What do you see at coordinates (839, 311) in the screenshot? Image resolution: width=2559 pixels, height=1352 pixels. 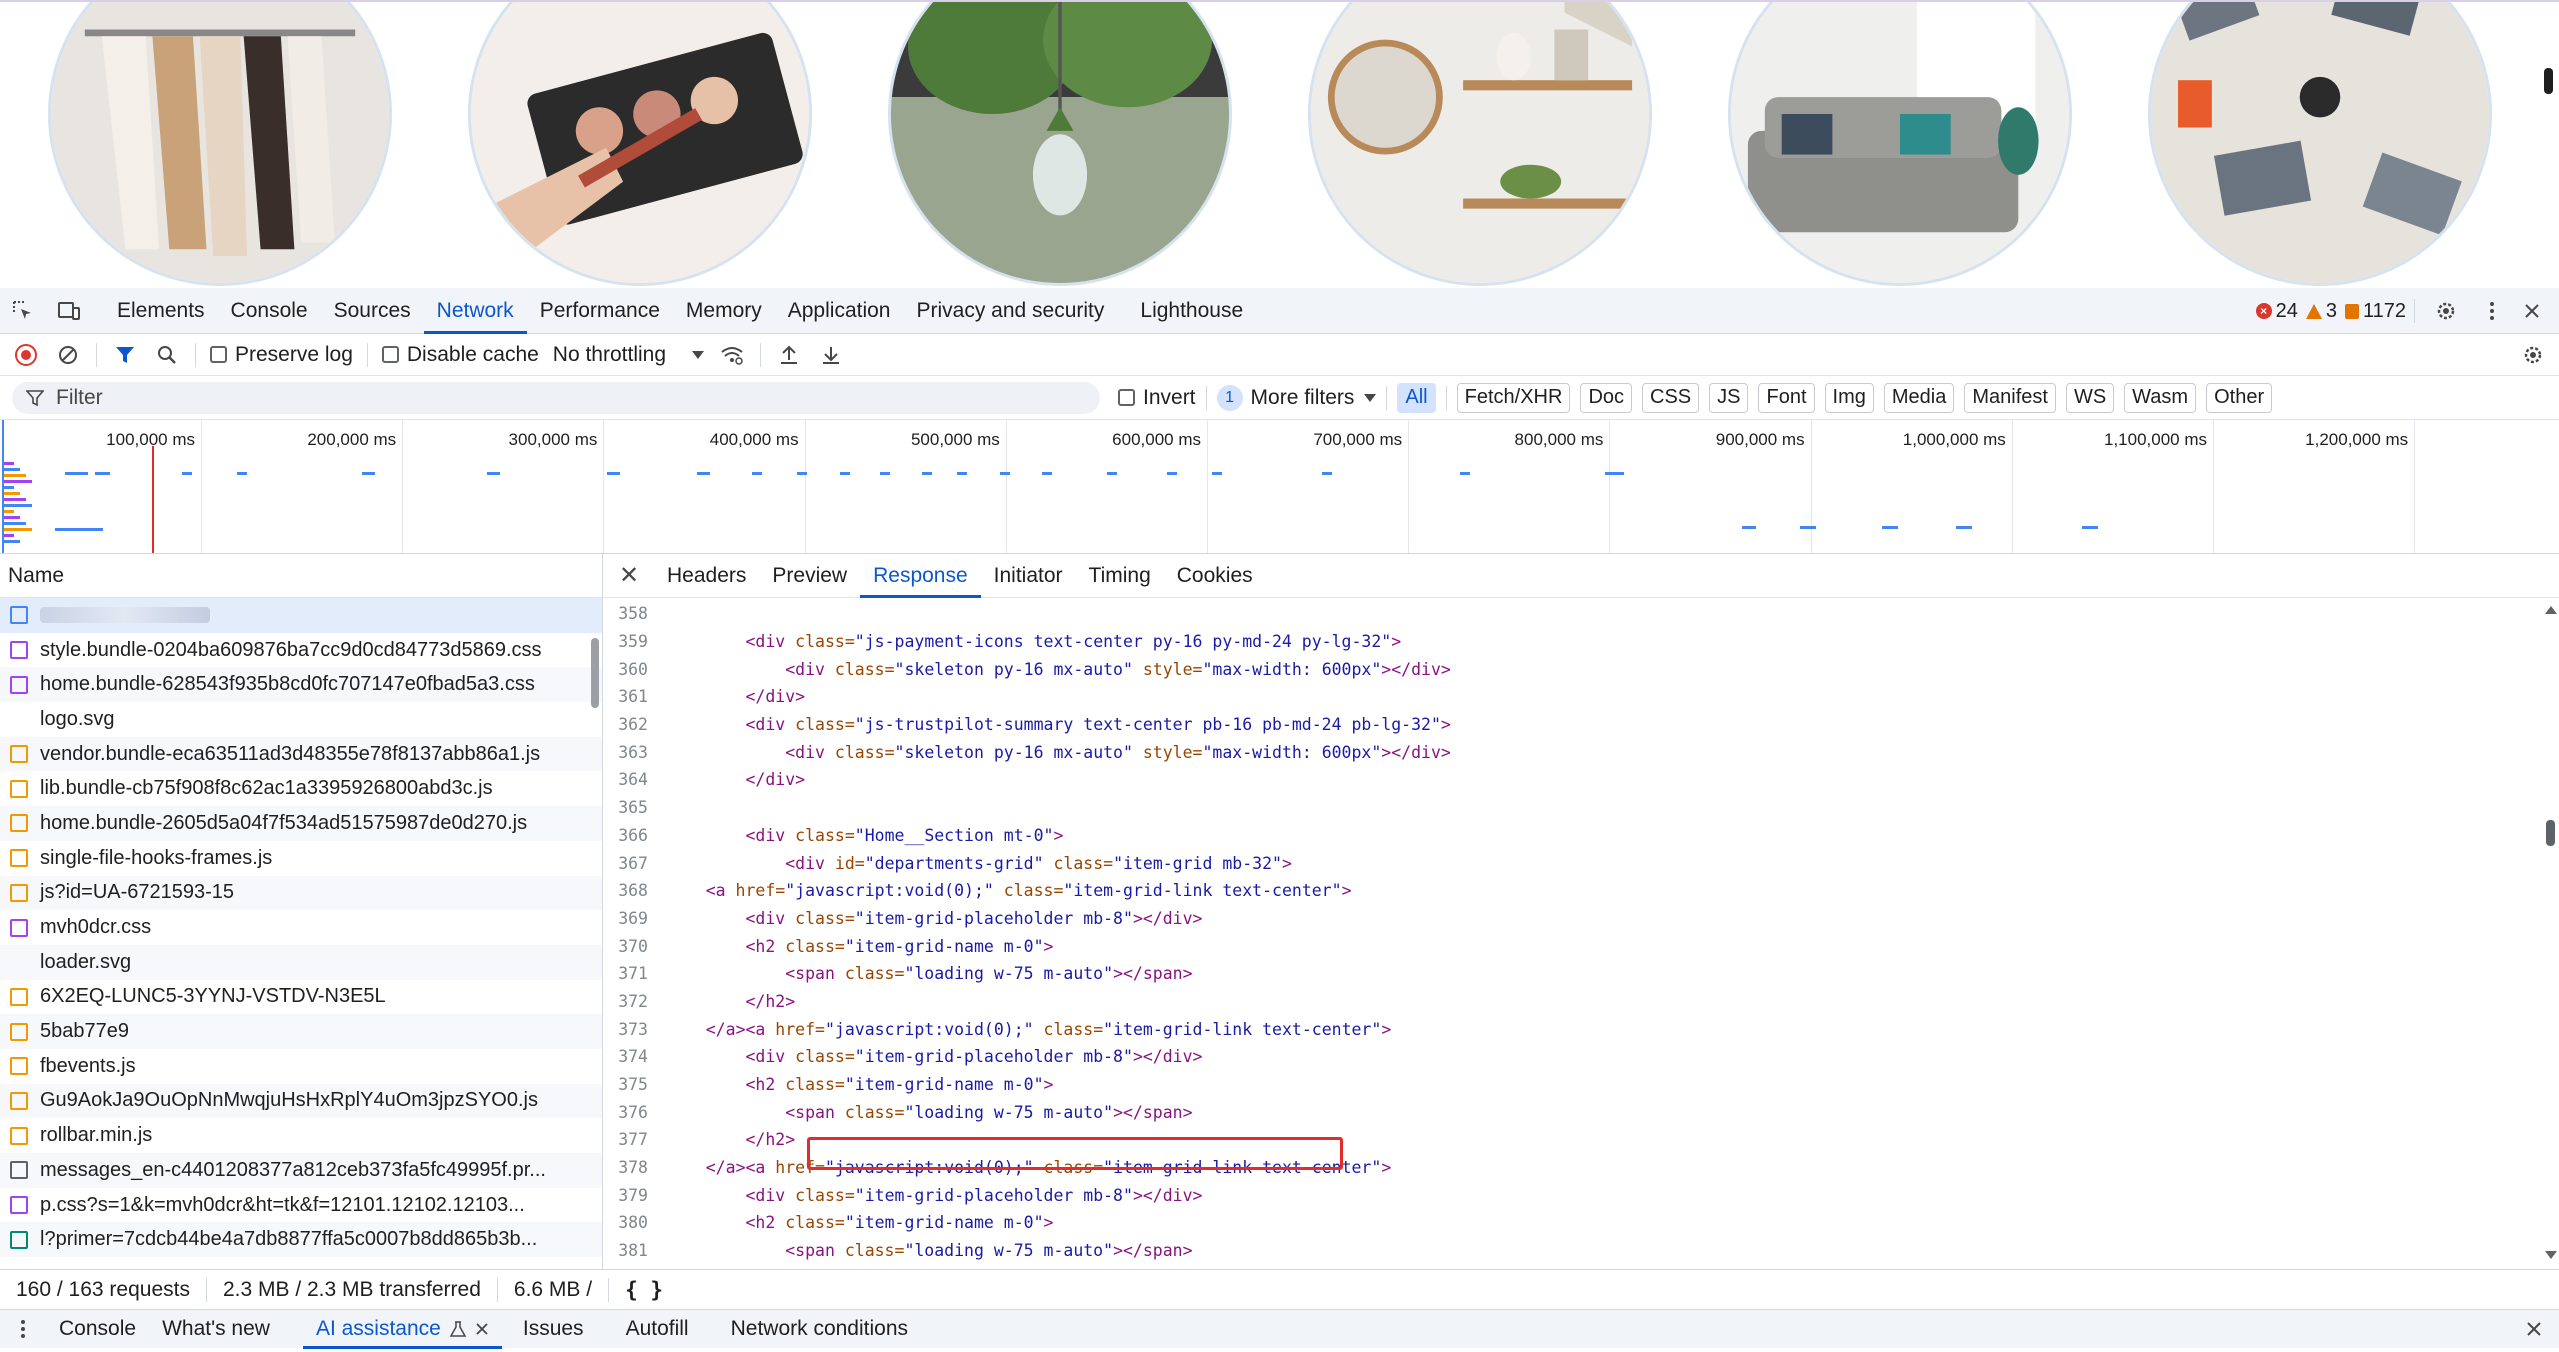 I see `tab-application: Application` at bounding box center [839, 311].